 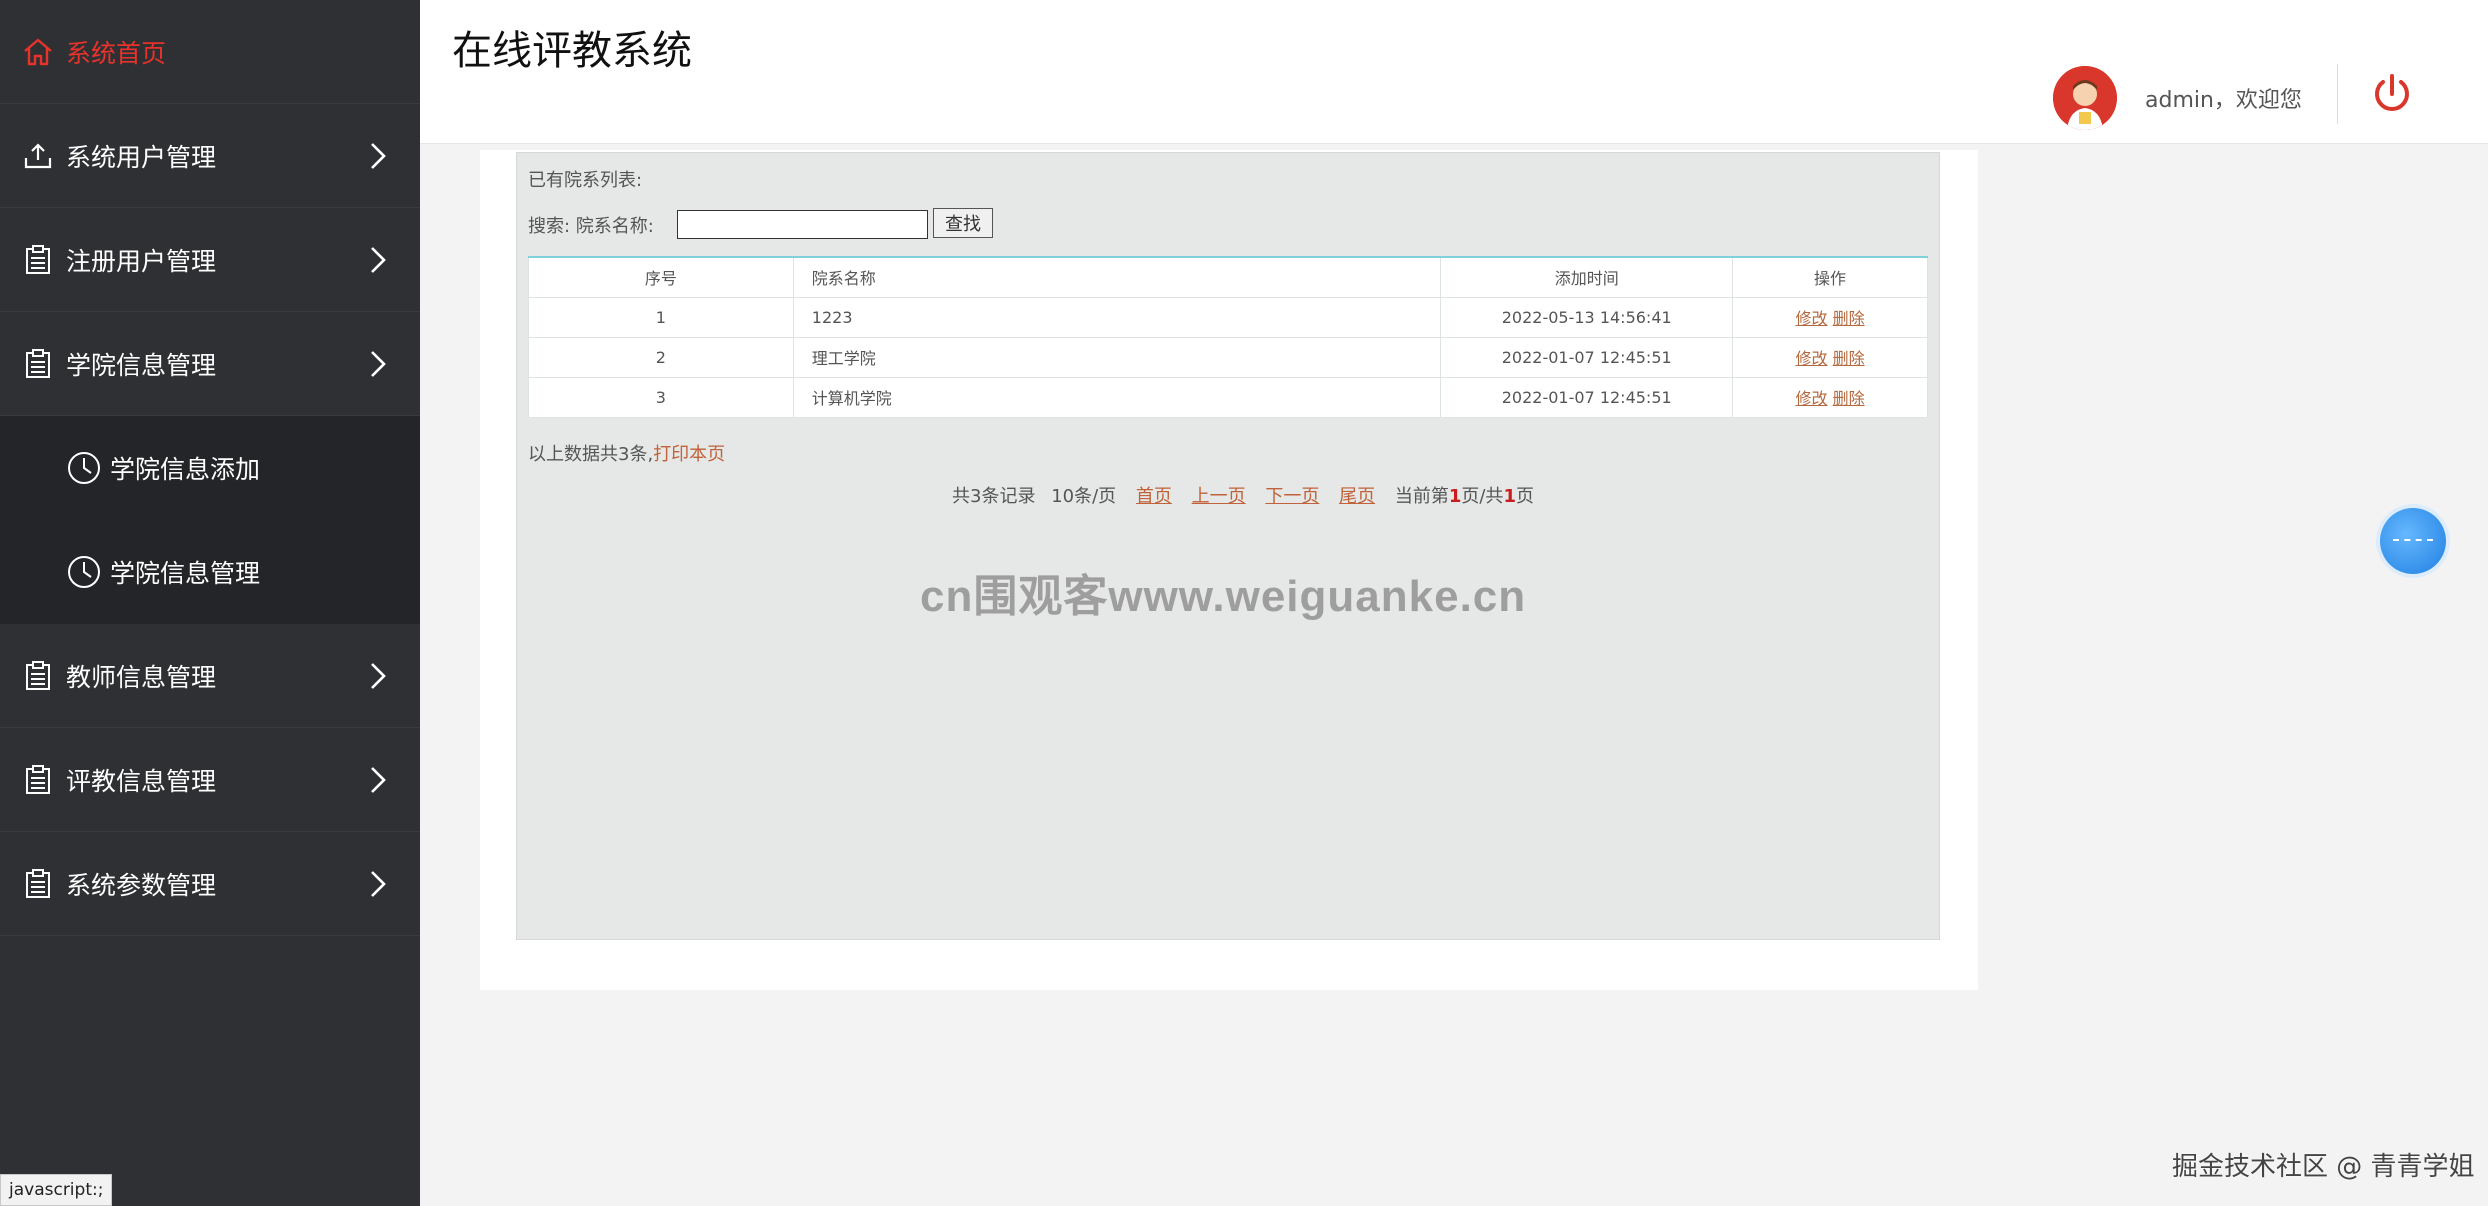 I want to click on column-header: 添加时间, so click(x=1587, y=277).